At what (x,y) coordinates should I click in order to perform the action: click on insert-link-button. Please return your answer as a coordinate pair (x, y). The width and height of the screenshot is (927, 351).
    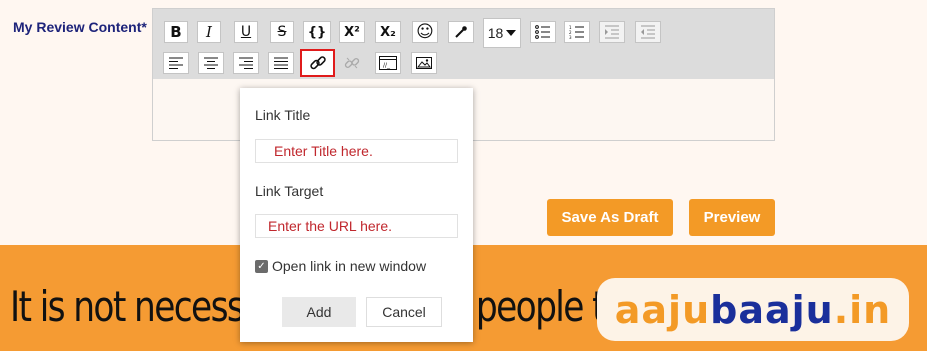
    Looking at the image, I should click on (317, 63).